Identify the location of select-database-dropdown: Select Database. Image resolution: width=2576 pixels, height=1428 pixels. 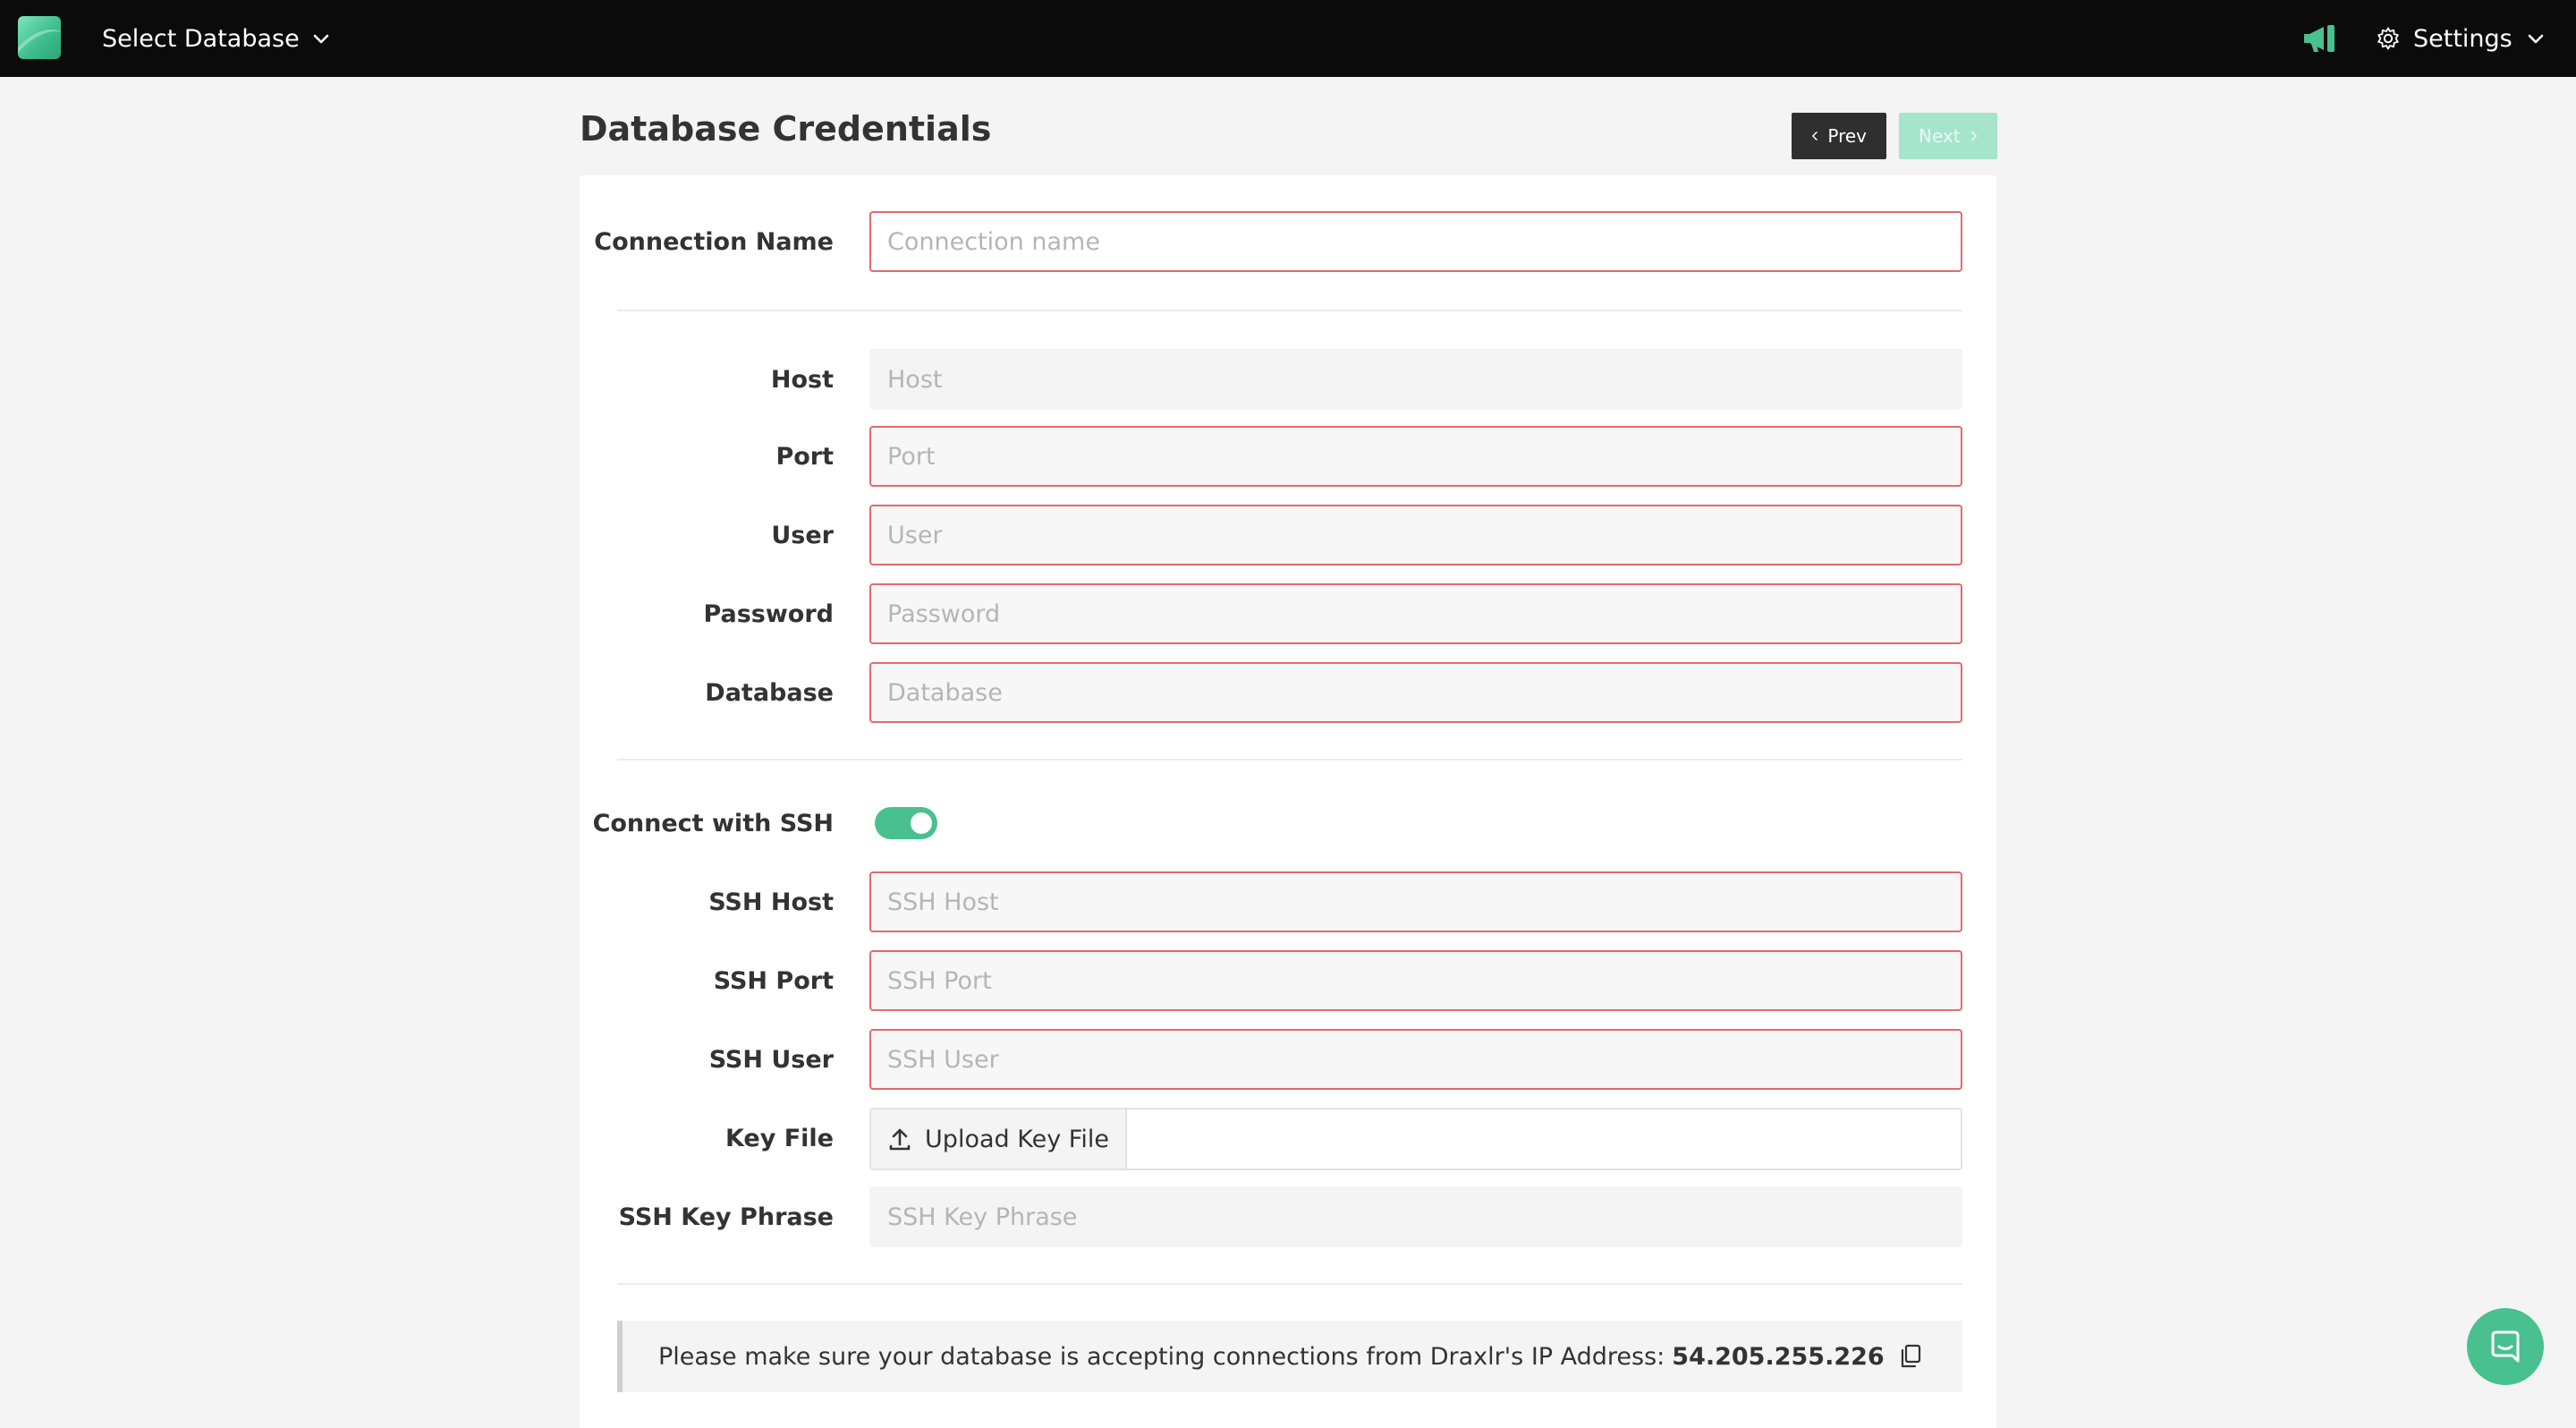
(217, 38).